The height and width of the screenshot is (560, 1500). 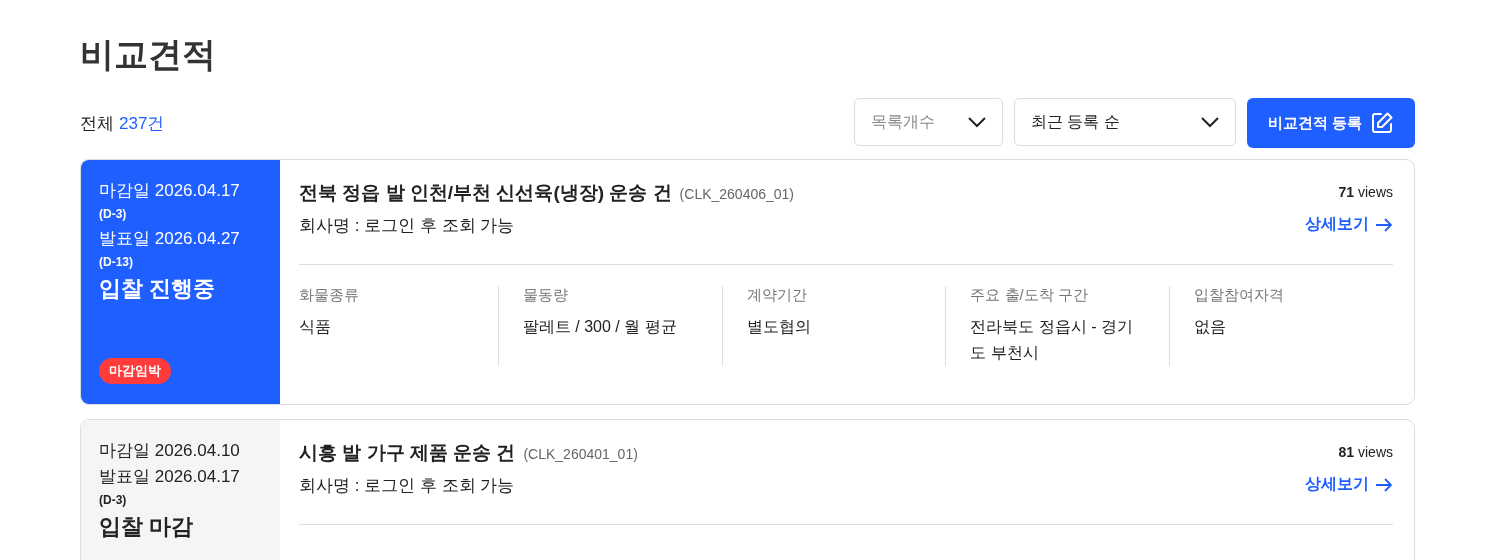 I want to click on detail-value: 별도협의, so click(x=779, y=327).